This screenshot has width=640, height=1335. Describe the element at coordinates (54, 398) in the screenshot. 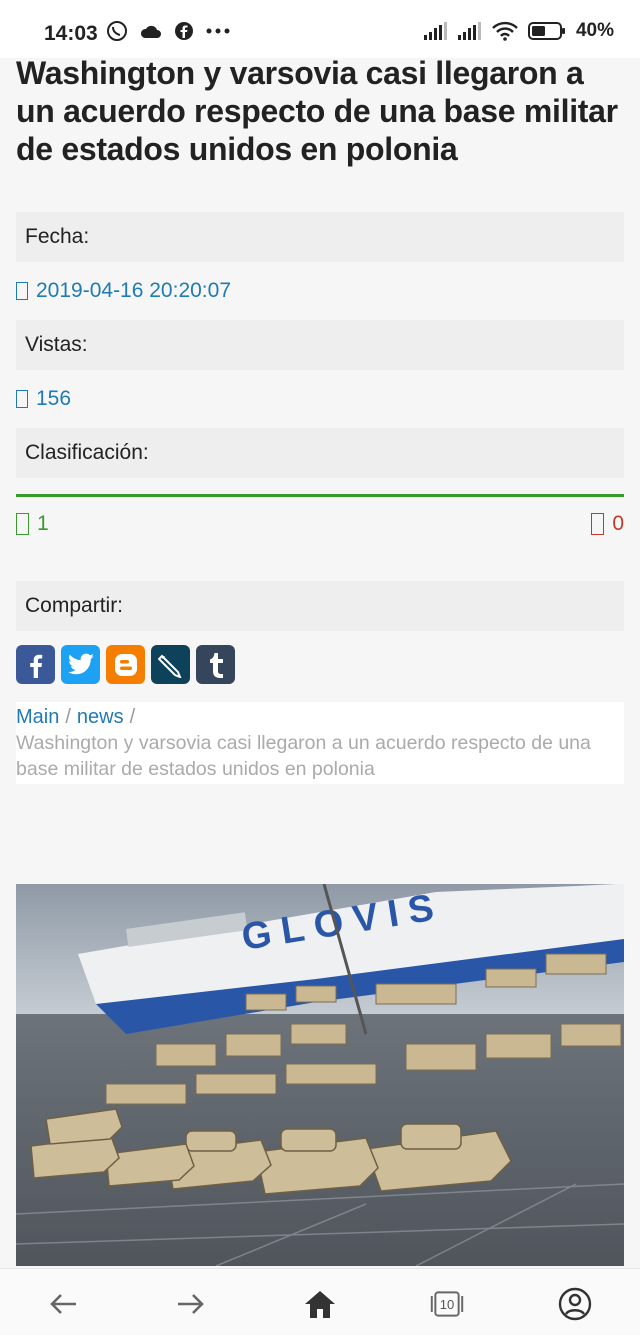

I see `views-text: 156` at that location.